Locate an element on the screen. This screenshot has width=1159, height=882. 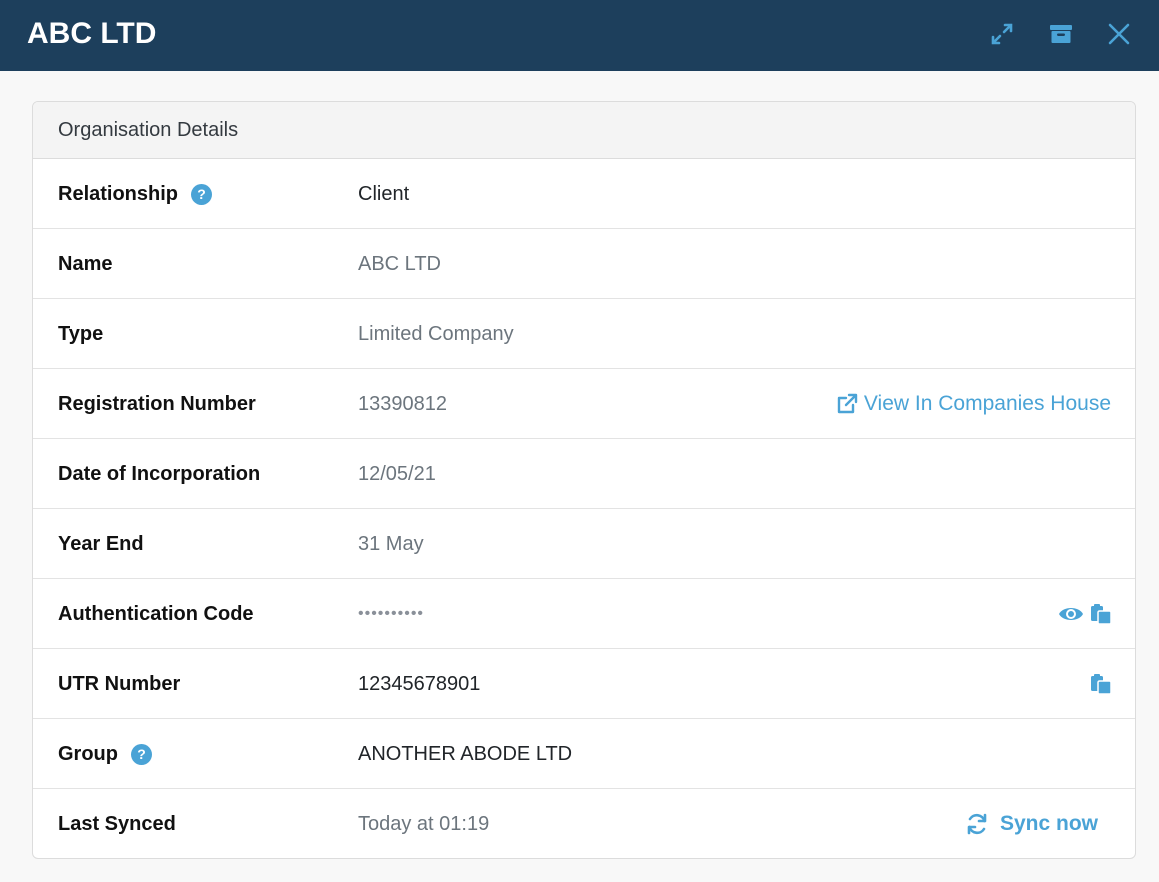
relationship-value: Client is located at coordinates (384, 193).